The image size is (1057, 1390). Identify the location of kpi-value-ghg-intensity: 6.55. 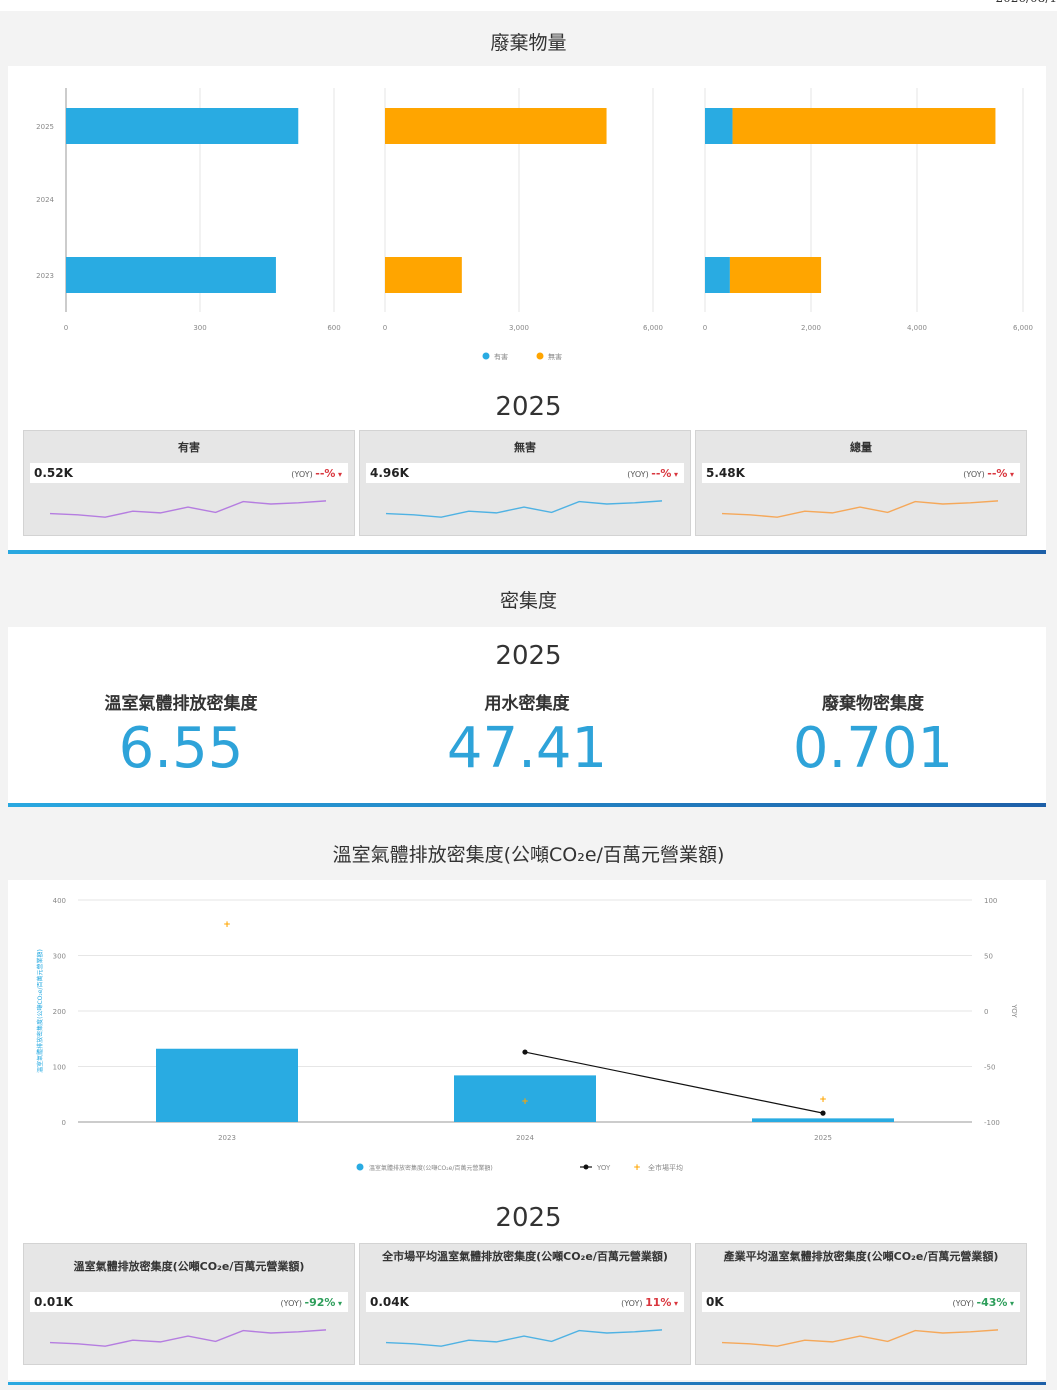
(181, 748).